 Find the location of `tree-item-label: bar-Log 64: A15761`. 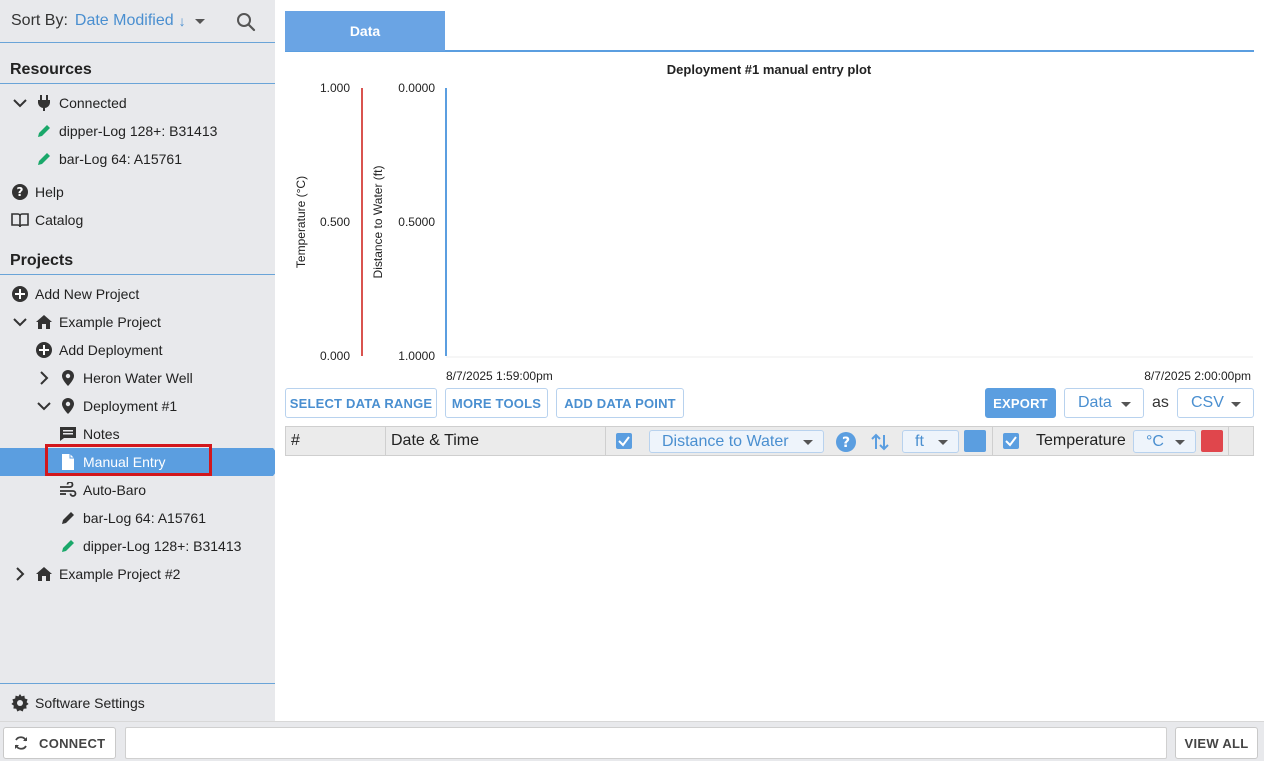

tree-item-label: bar-Log 64: A15761 is located at coordinates (144, 518).